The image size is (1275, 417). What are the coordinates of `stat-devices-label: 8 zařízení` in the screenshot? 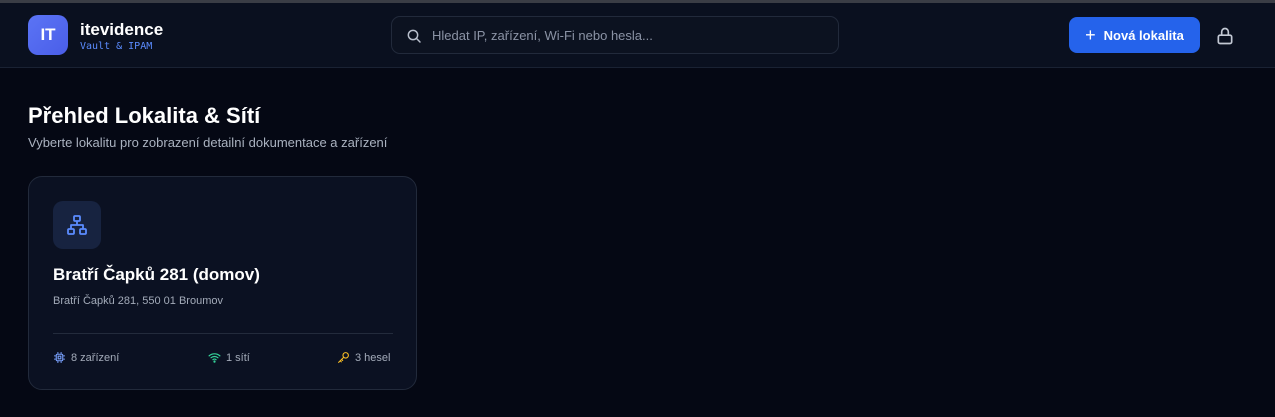 It's located at (95, 357).